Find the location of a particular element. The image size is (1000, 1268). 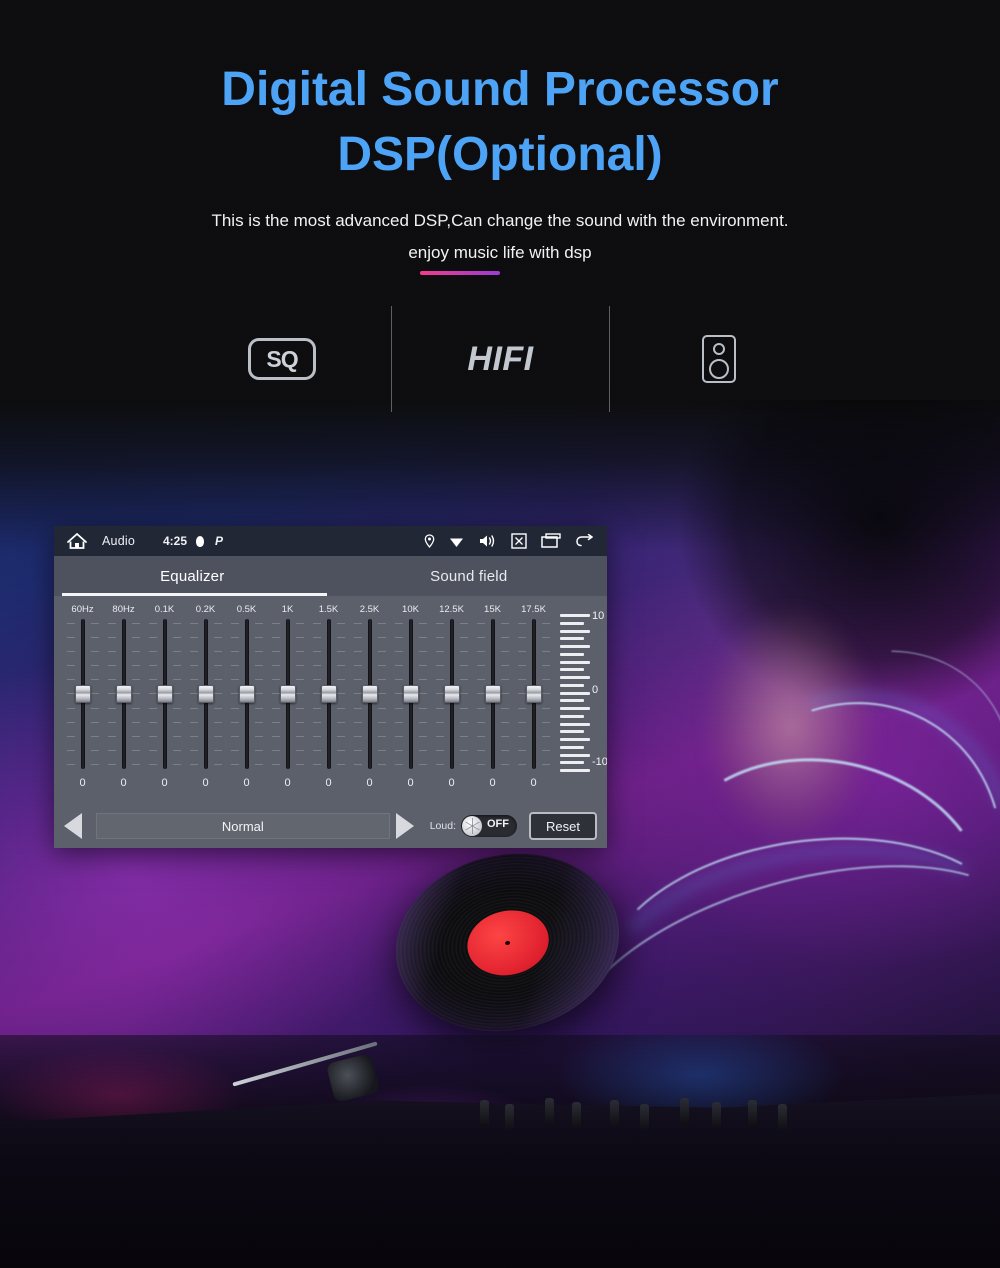

home-icon is located at coordinates (77, 541).